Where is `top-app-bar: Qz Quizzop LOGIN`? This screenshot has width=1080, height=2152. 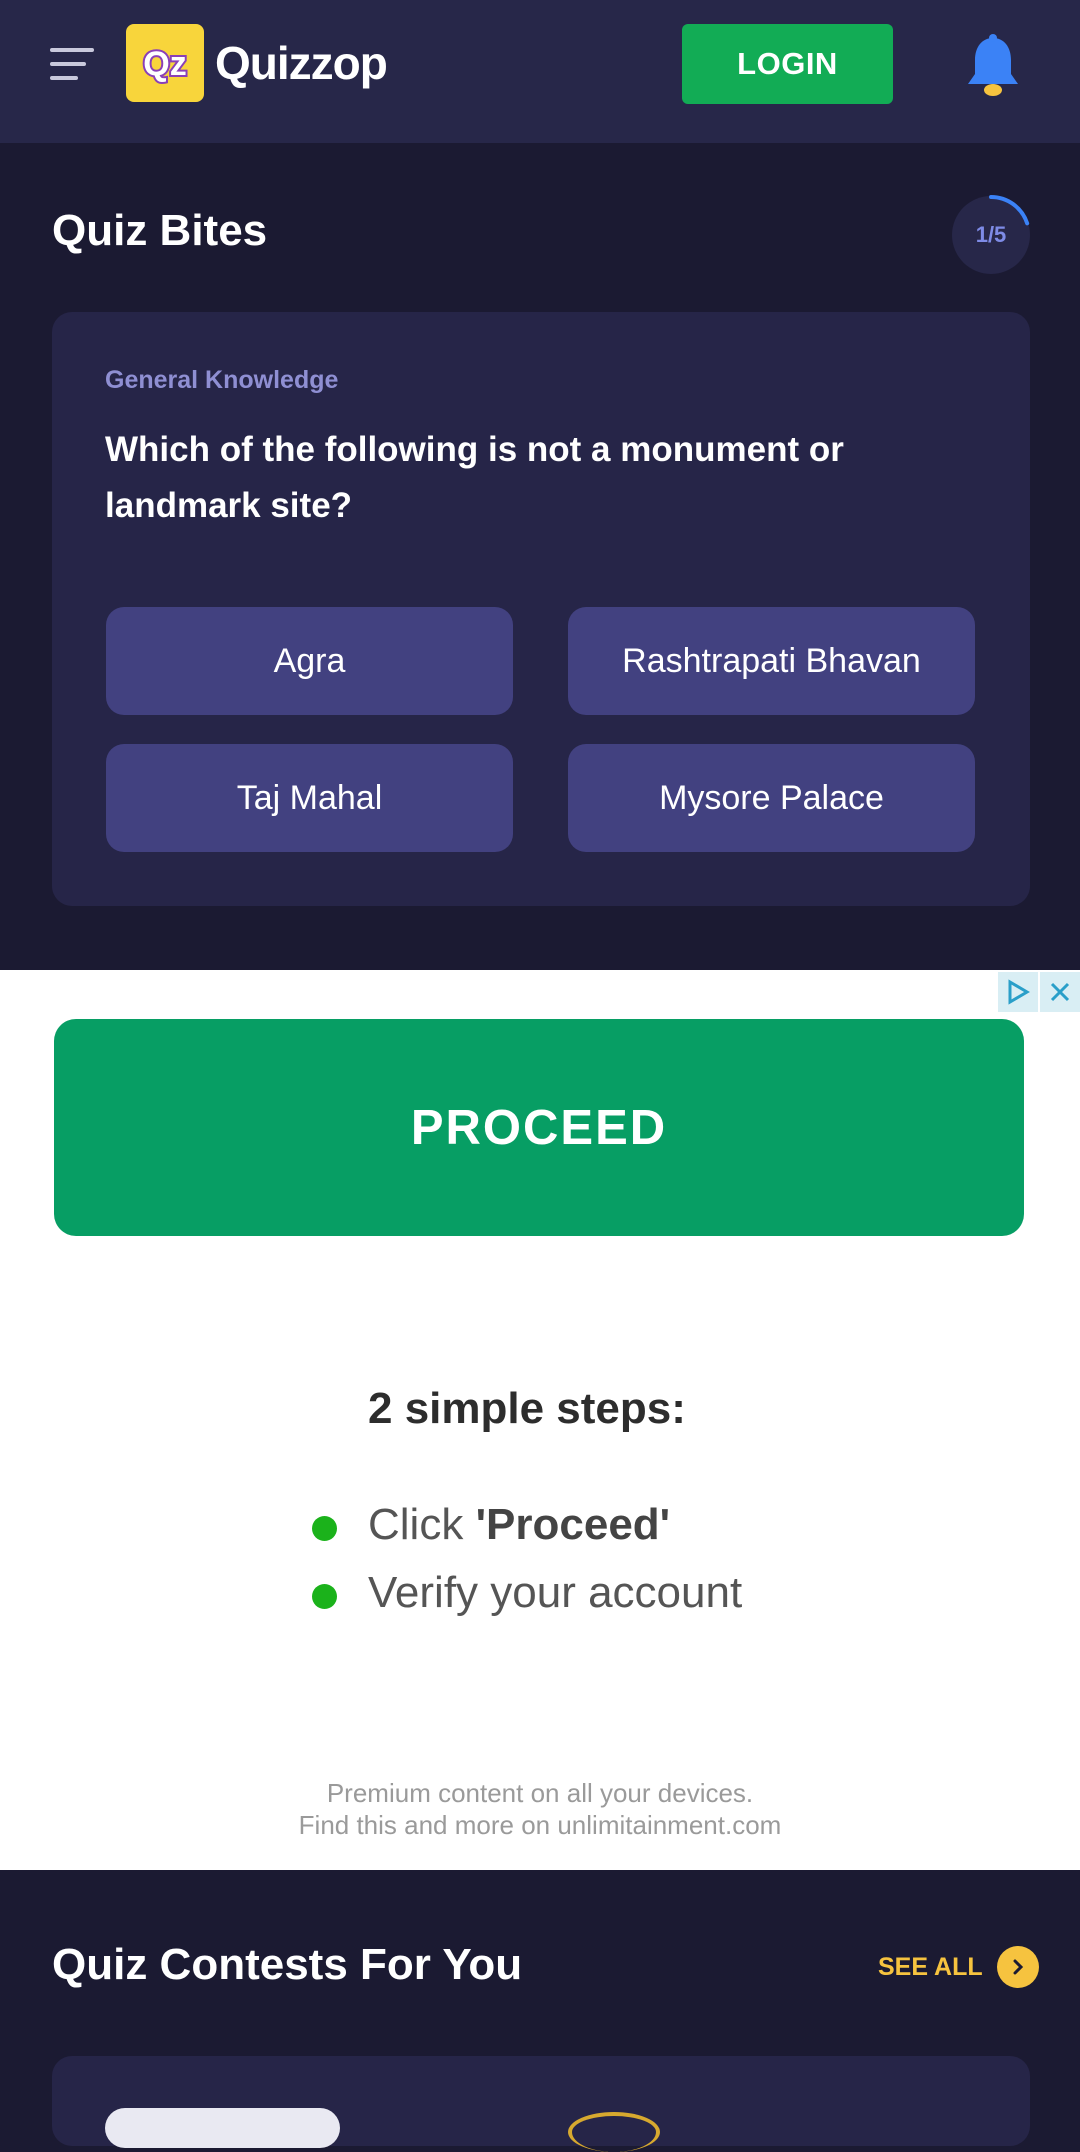 top-app-bar: Qz Quizzop LOGIN is located at coordinates (540, 71).